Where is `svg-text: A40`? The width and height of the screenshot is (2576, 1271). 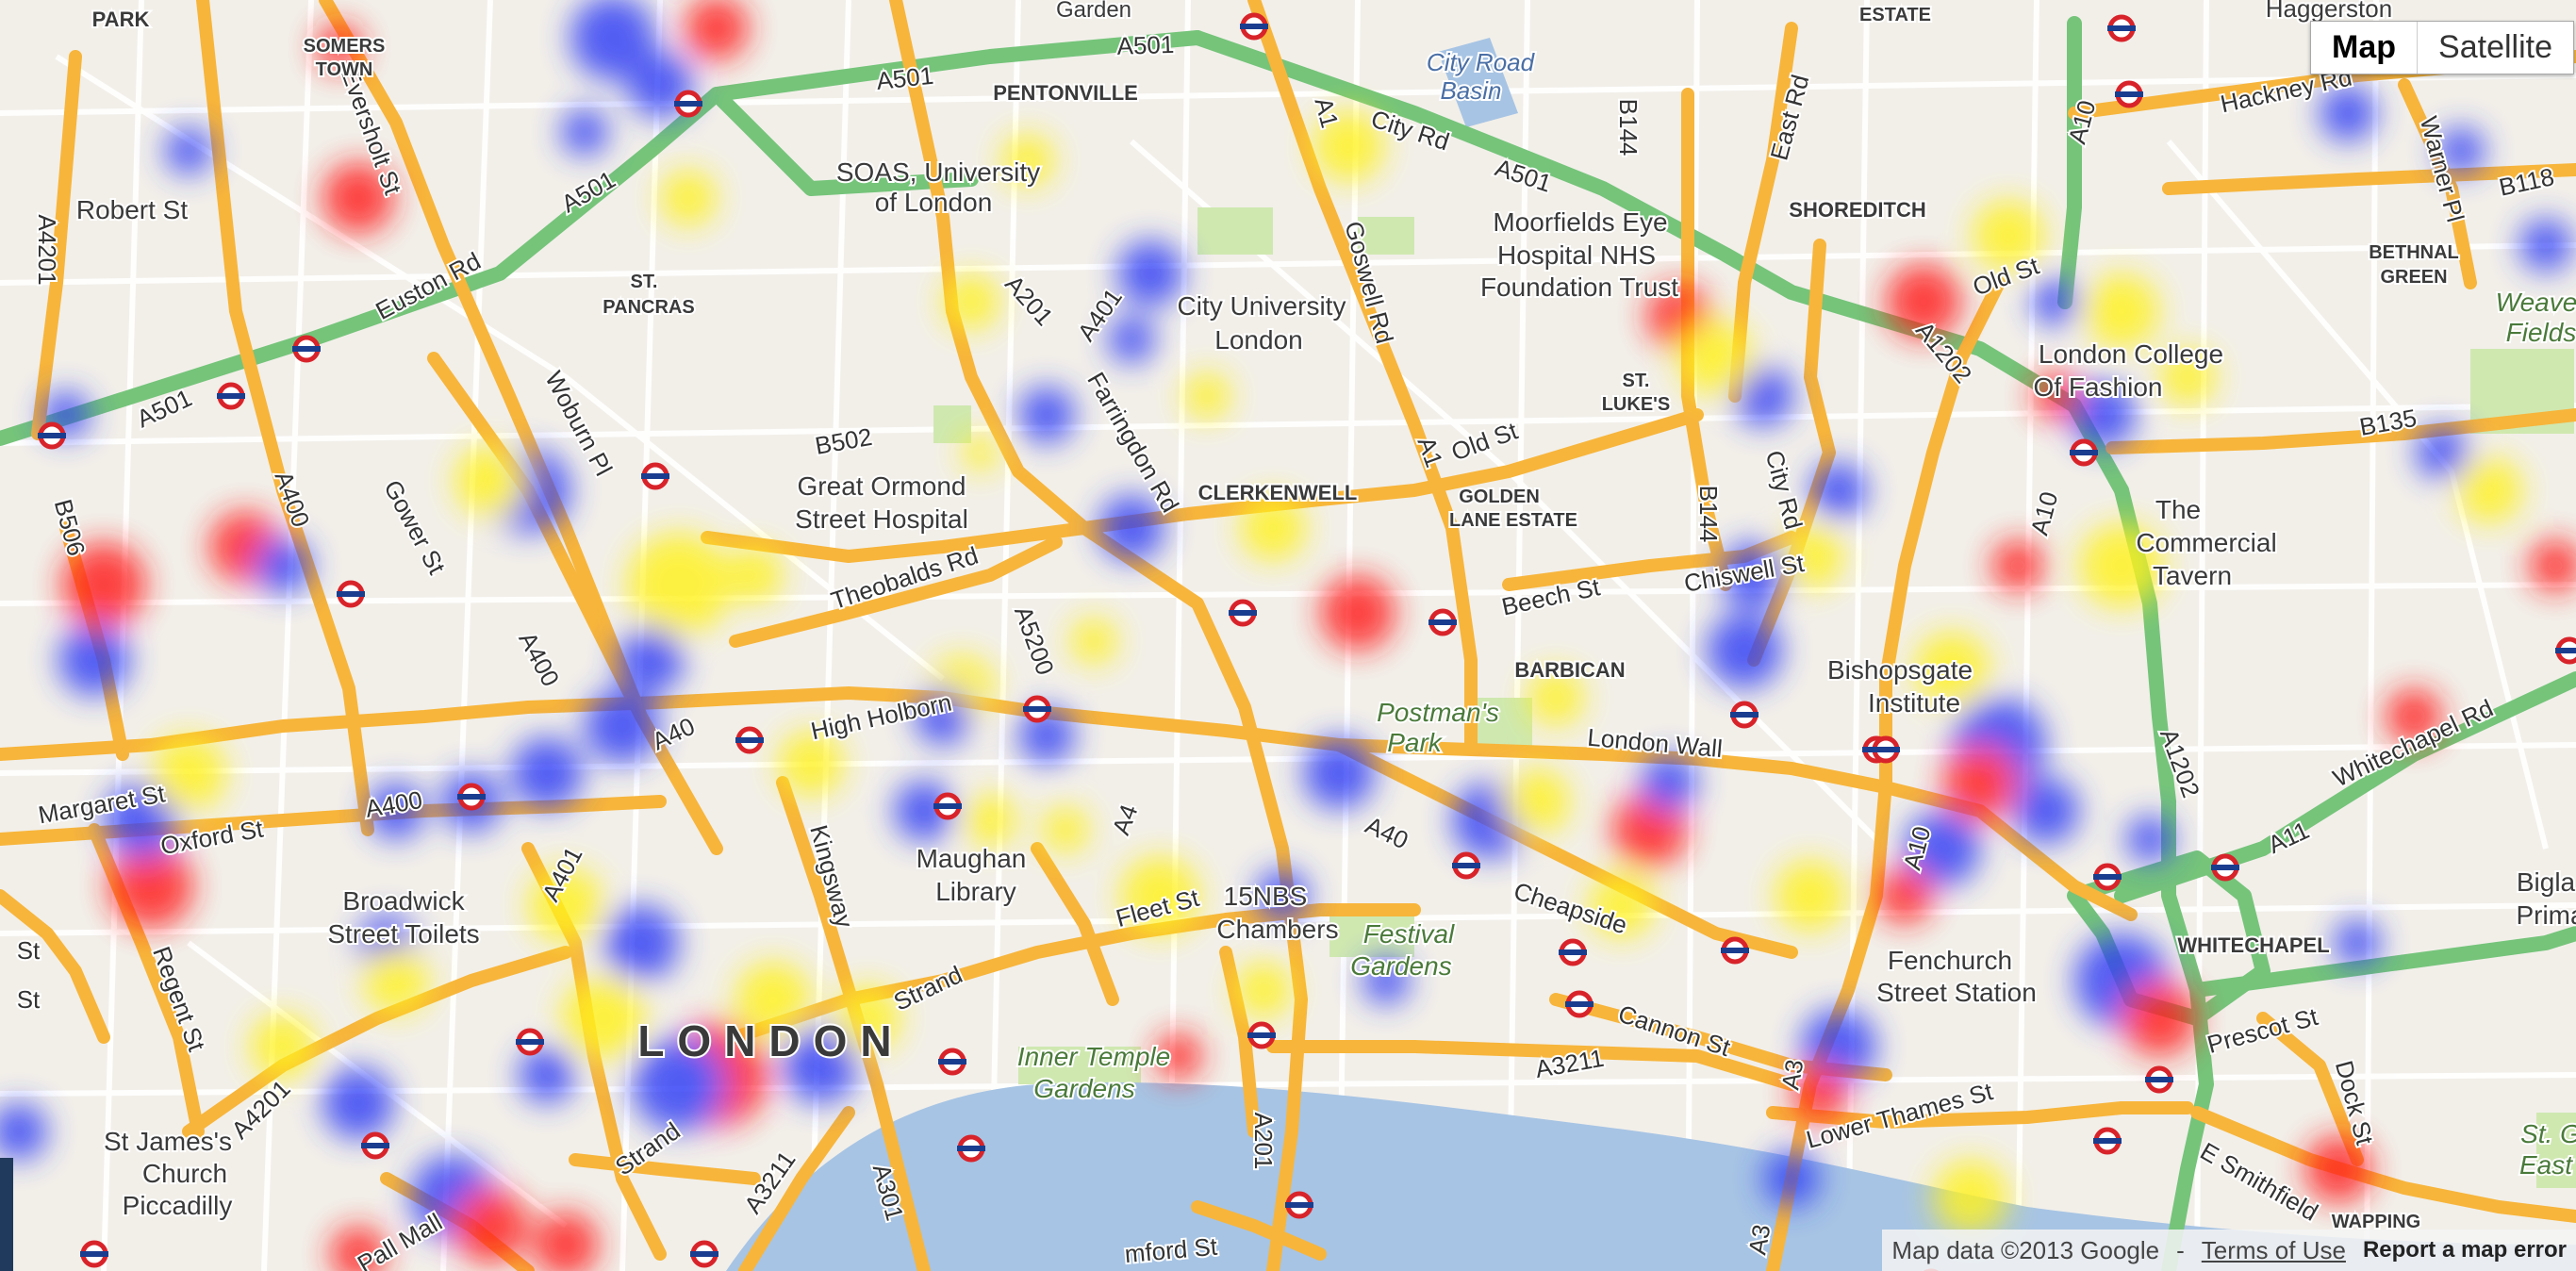 svg-text: A40 is located at coordinates (1387, 833).